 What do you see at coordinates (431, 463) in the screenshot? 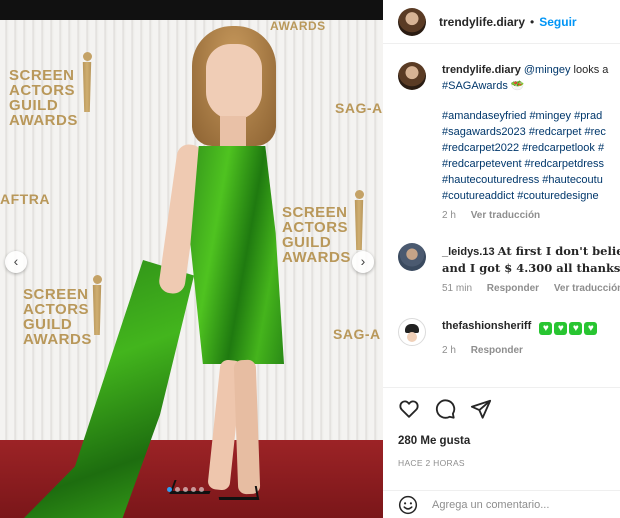
I see `post-age: HACE 2 HORAS` at bounding box center [431, 463].